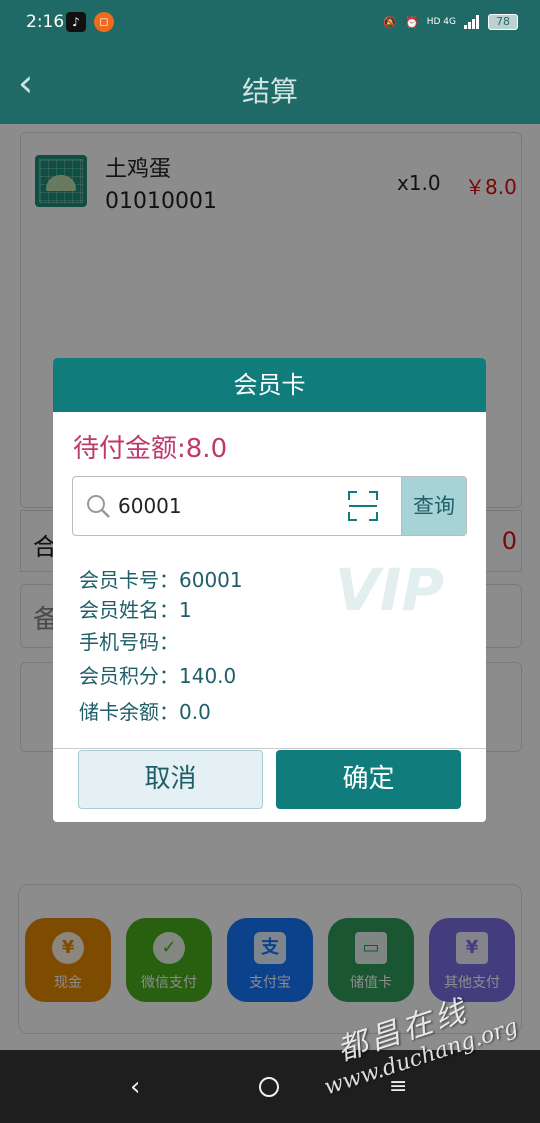 Image resolution: width=540 pixels, height=1123 pixels. I want to click on nav-back-icon: ‹, so click(135, 1087).